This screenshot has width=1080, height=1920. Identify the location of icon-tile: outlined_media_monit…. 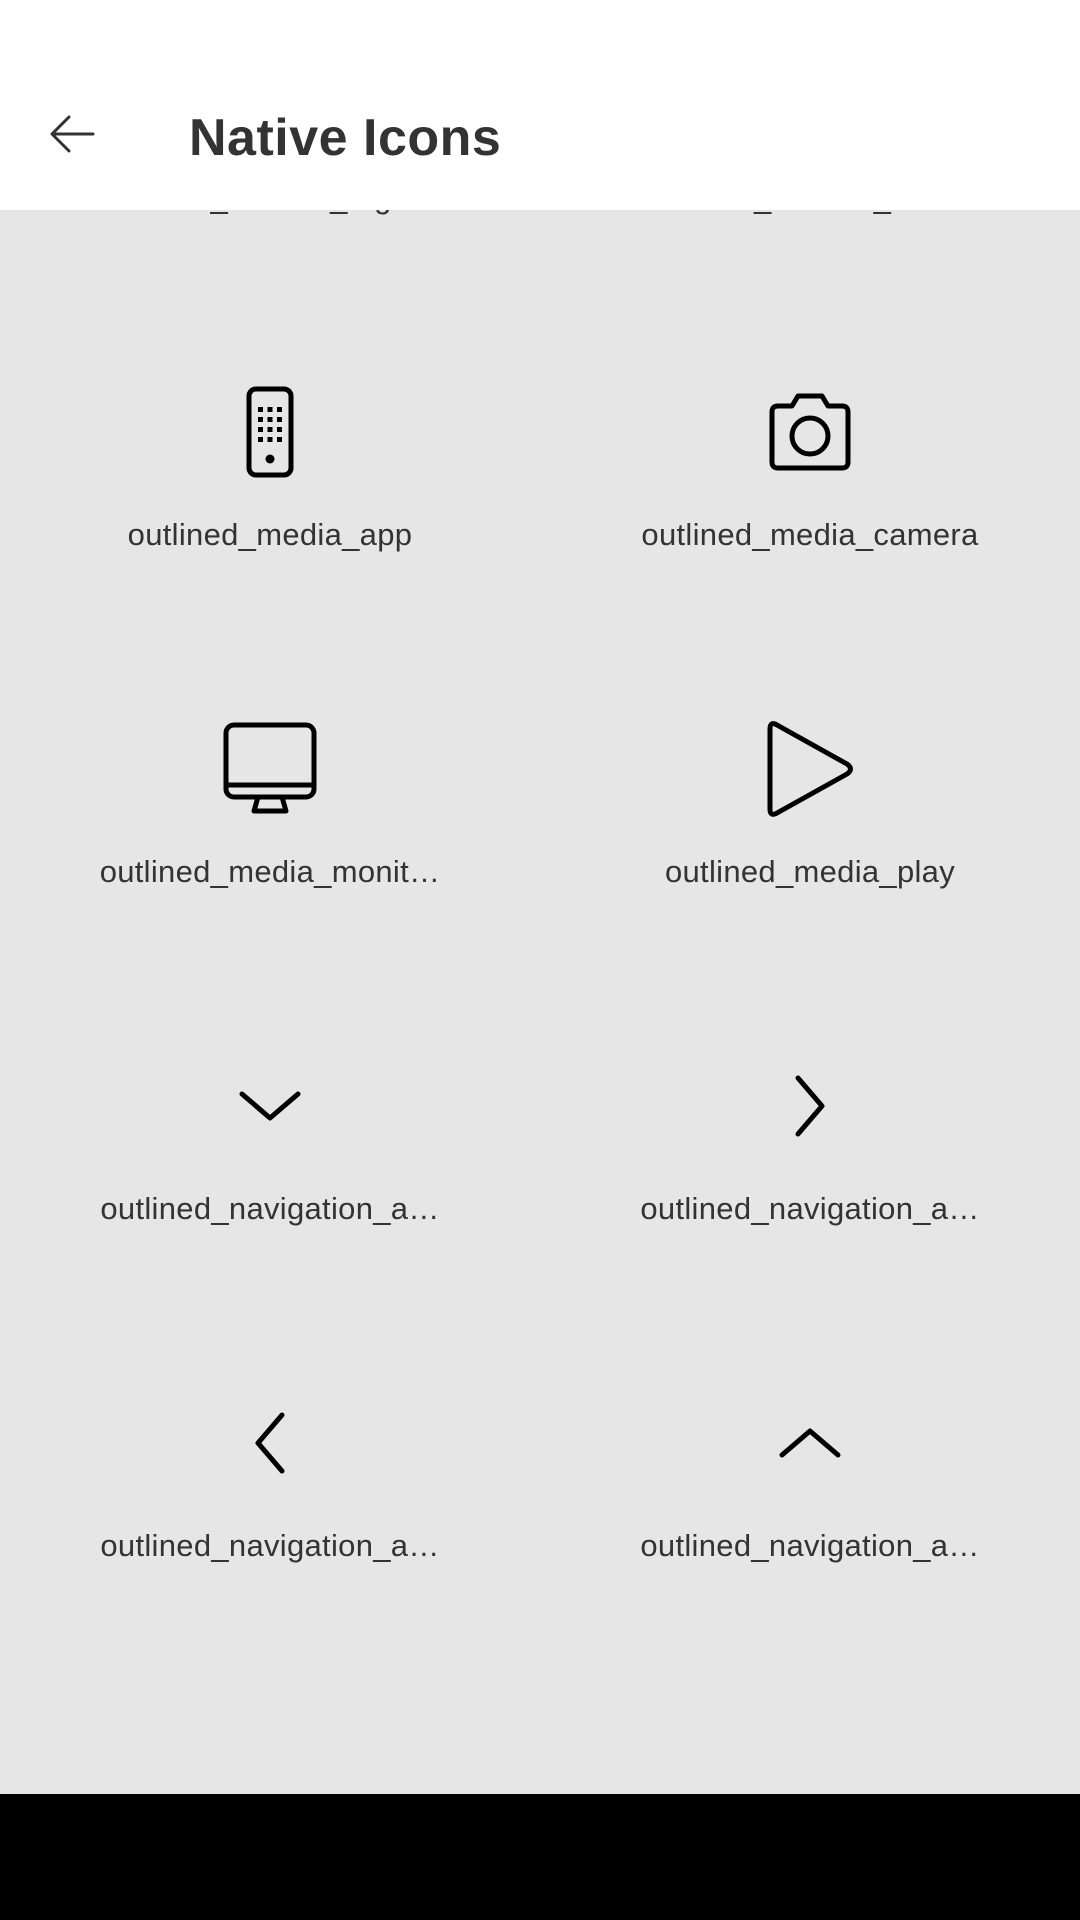
(270, 800).